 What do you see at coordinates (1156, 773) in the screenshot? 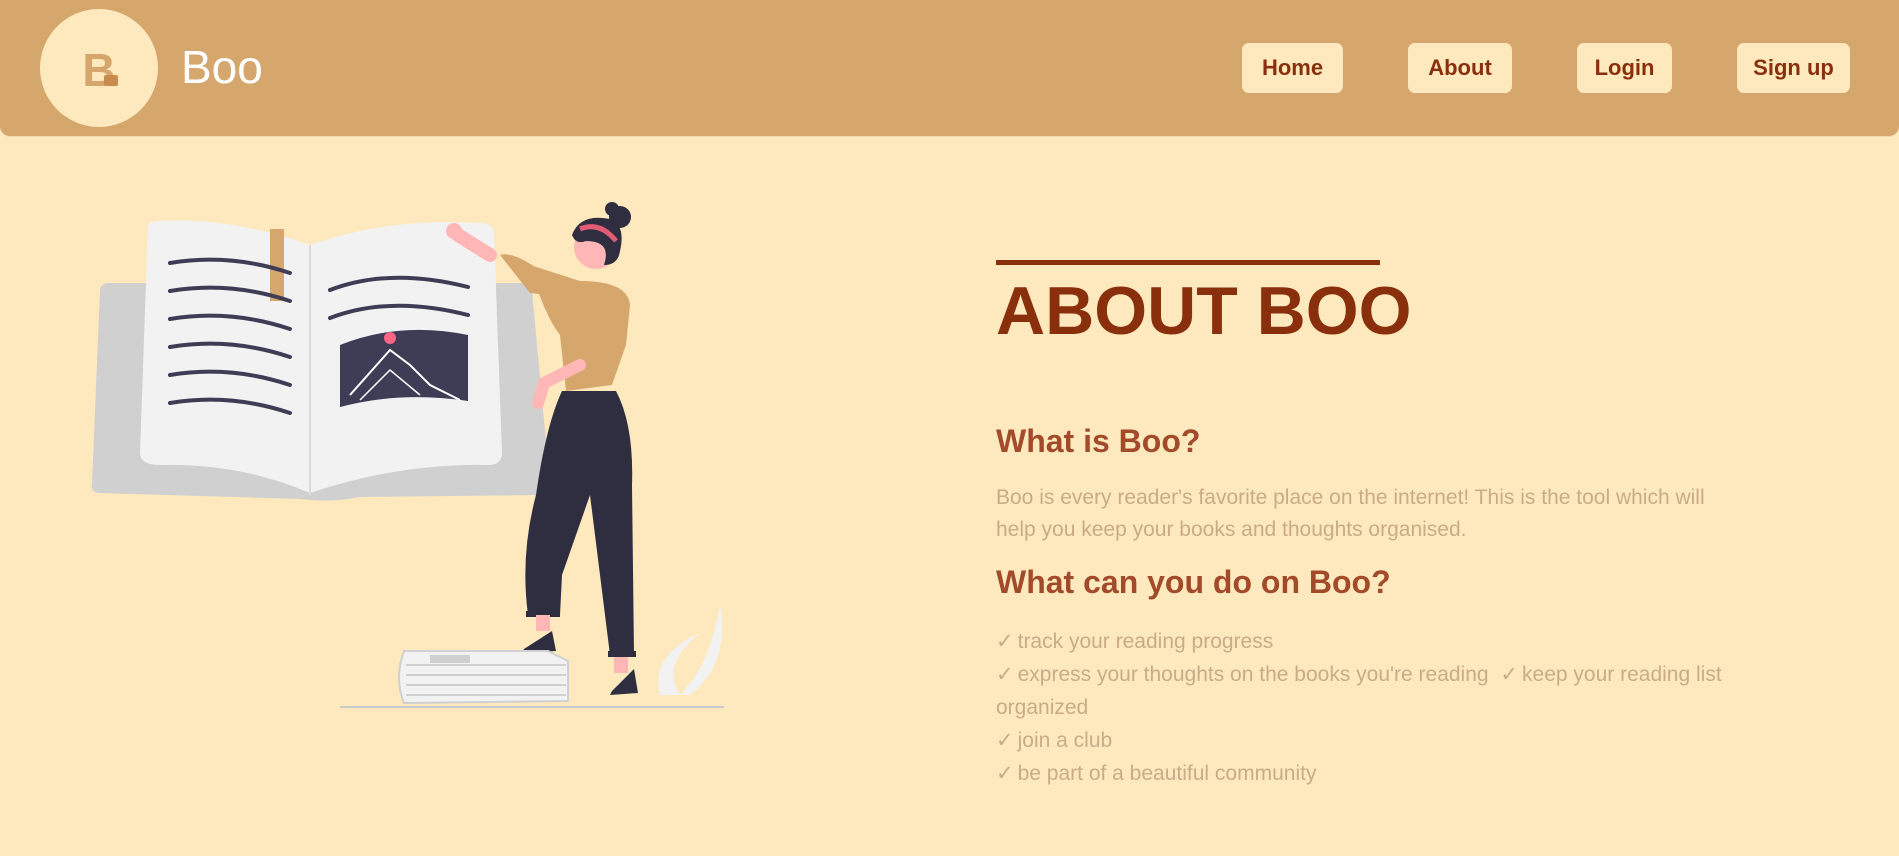
I see `list-item: ✓ be part of a beautiful community` at bounding box center [1156, 773].